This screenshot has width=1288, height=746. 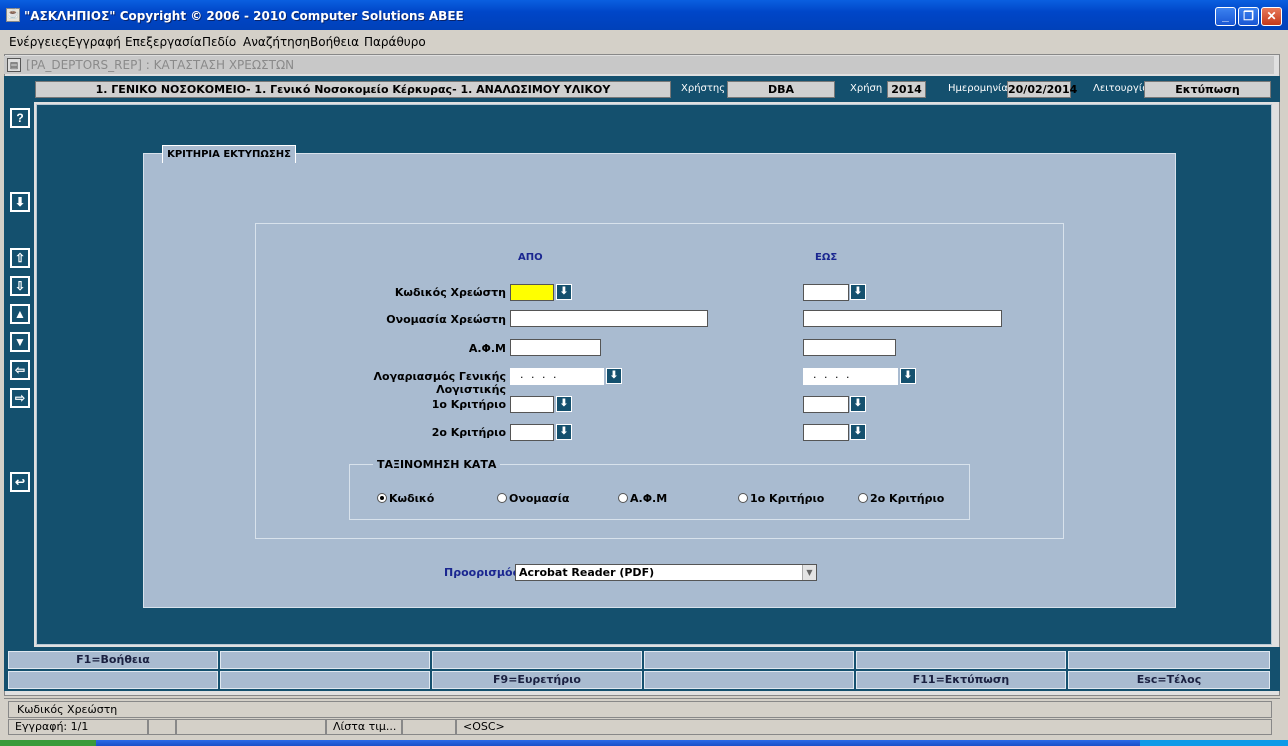 I want to click on sort-radio-criterion1-label: 1ο Κριτήριο, so click(x=787, y=498).